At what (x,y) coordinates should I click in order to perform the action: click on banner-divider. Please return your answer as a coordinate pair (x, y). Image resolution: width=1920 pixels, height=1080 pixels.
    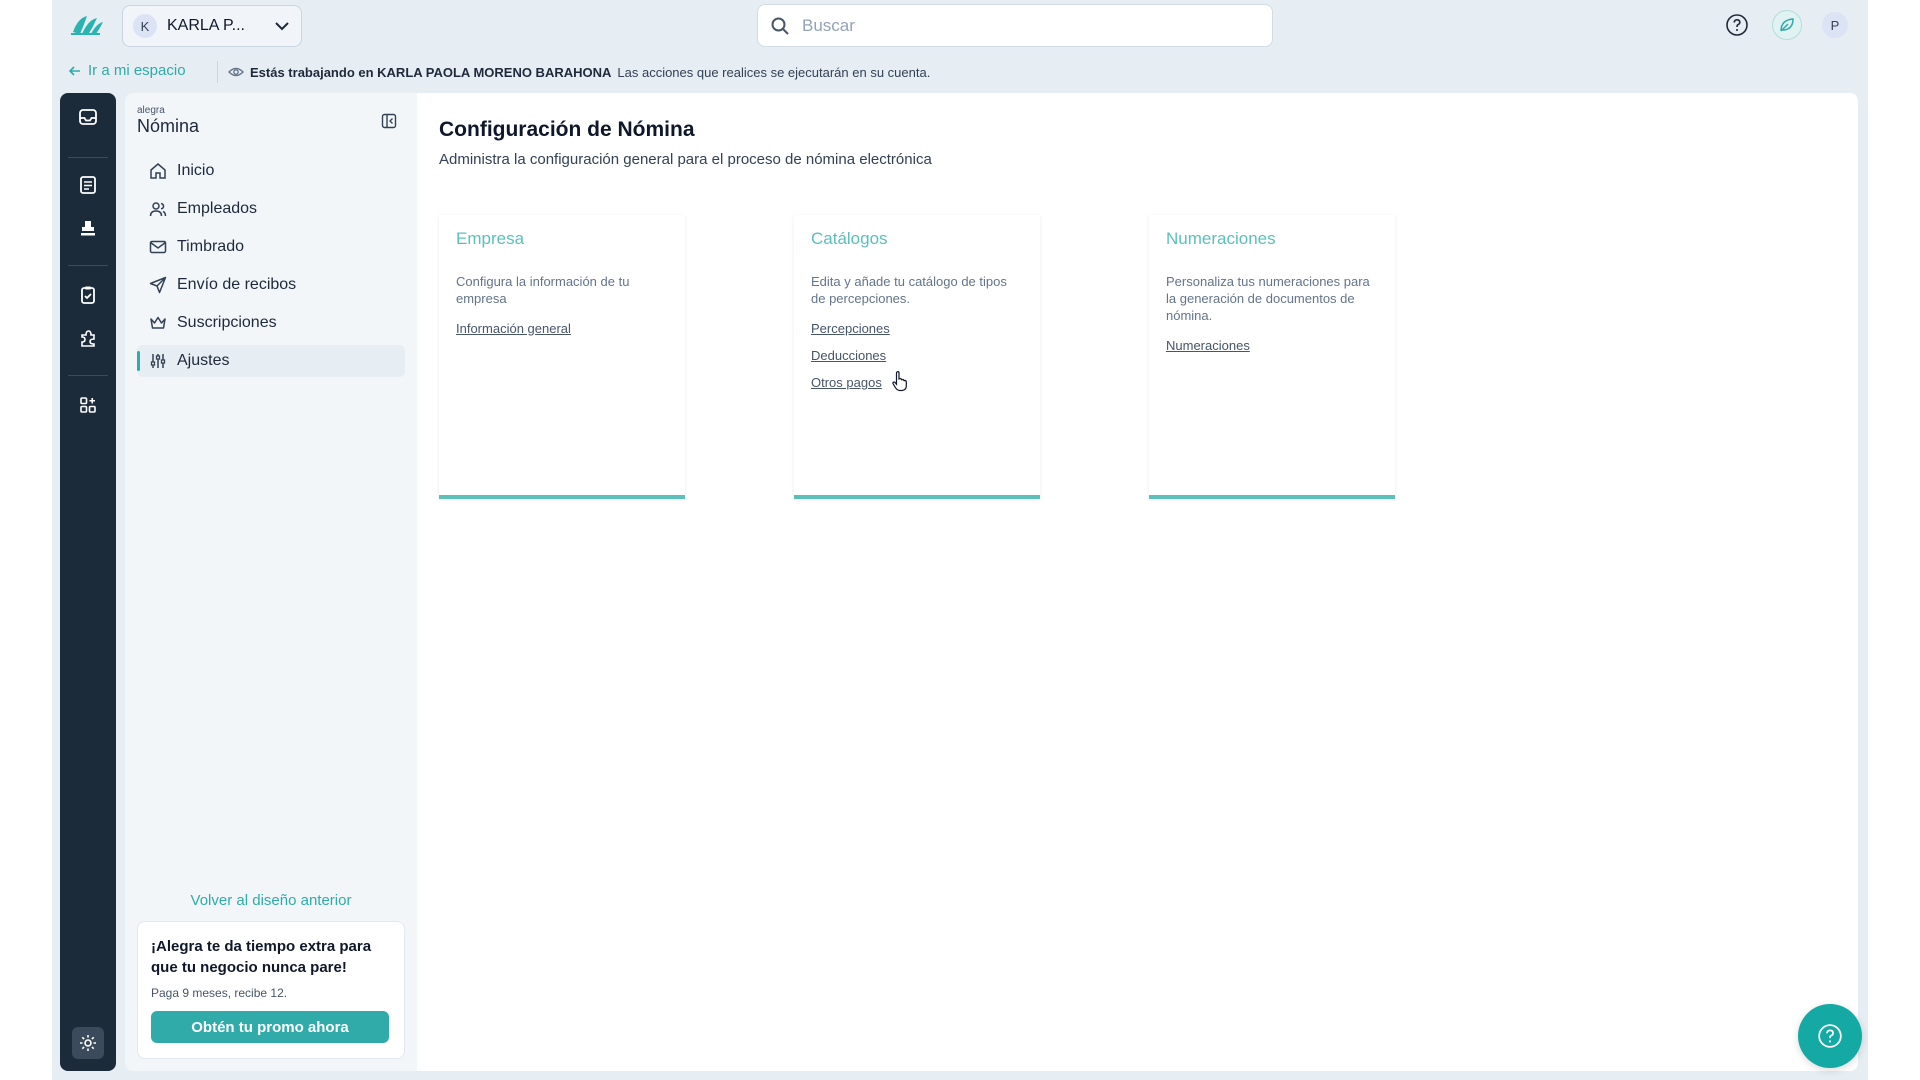
    Looking at the image, I should click on (217, 72).